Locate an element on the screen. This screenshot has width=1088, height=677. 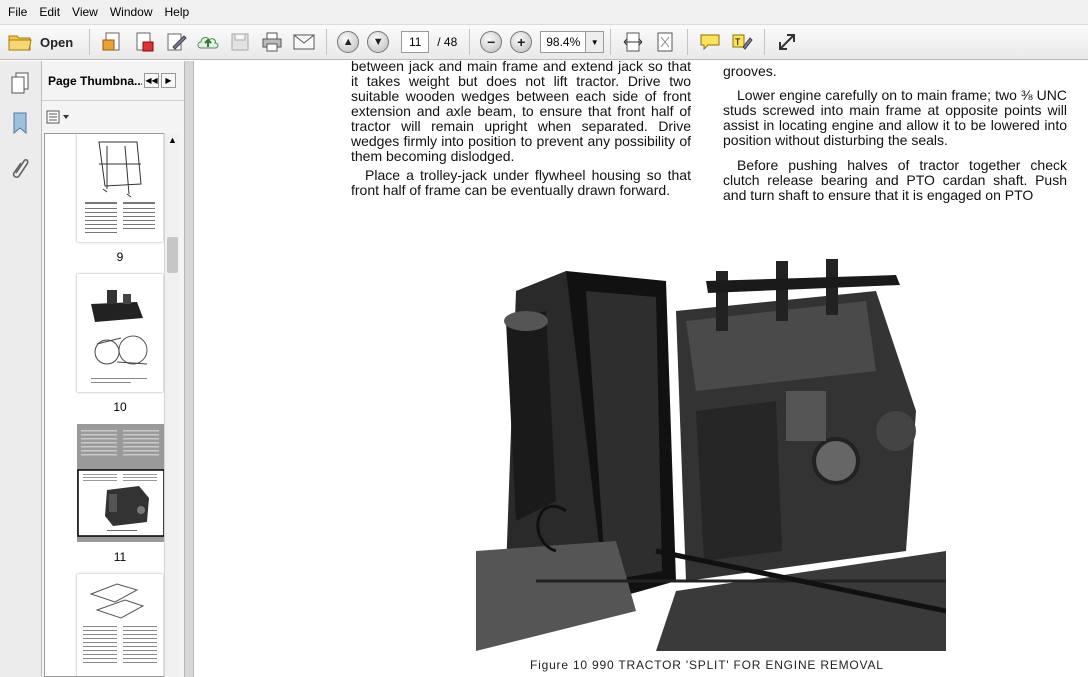
fit-width-icon is located at coordinates (633, 42).